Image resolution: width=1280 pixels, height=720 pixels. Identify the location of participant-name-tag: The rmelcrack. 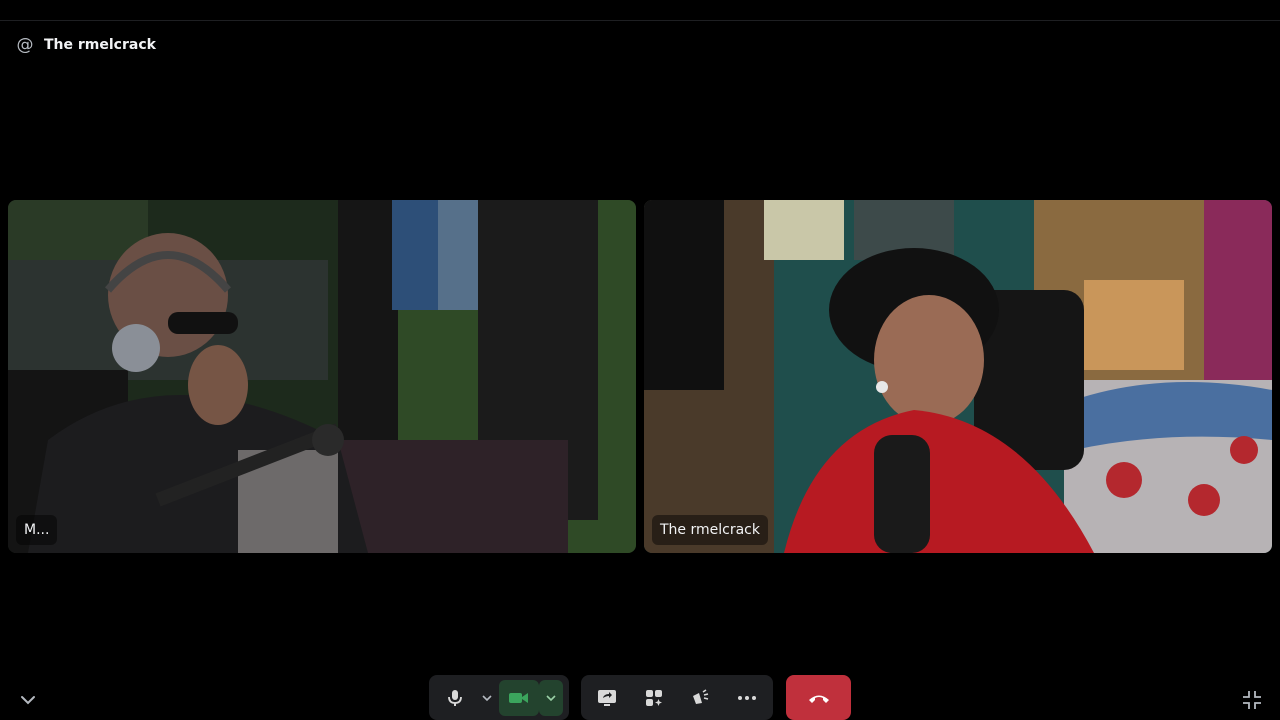
(710, 530).